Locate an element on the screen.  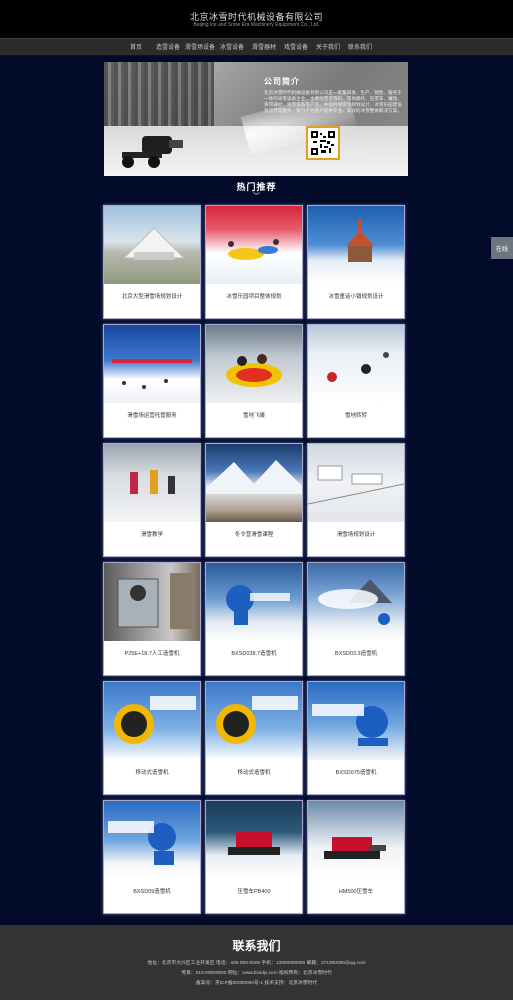
ski-resort-building-image is located at coordinates (152, 245).